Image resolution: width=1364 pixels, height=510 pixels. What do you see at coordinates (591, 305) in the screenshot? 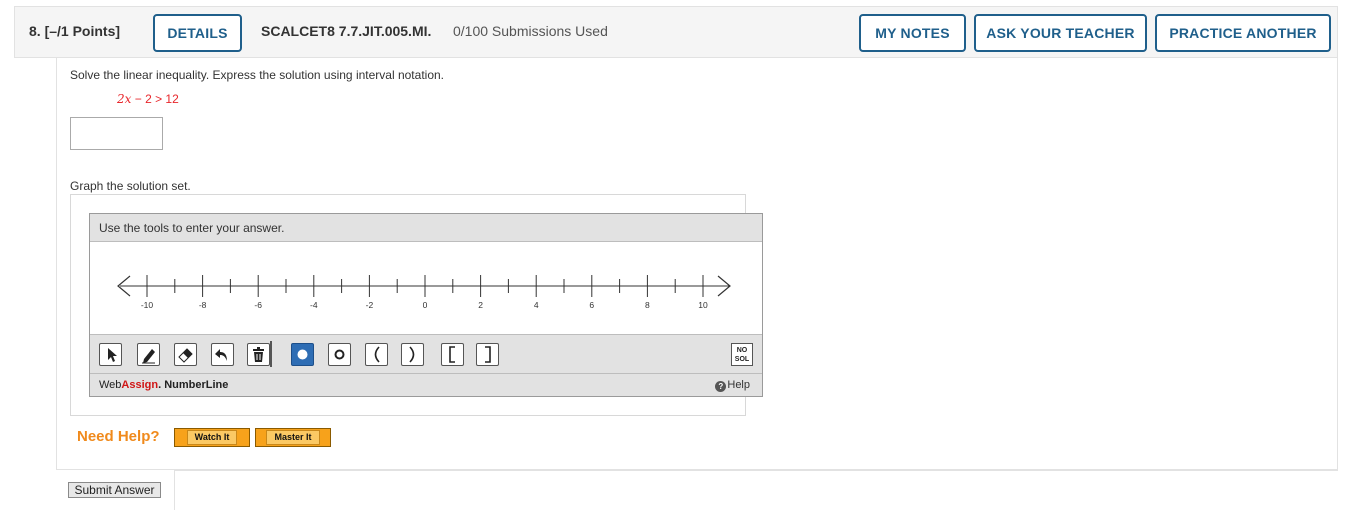
I see `tick-label: 6` at bounding box center [591, 305].